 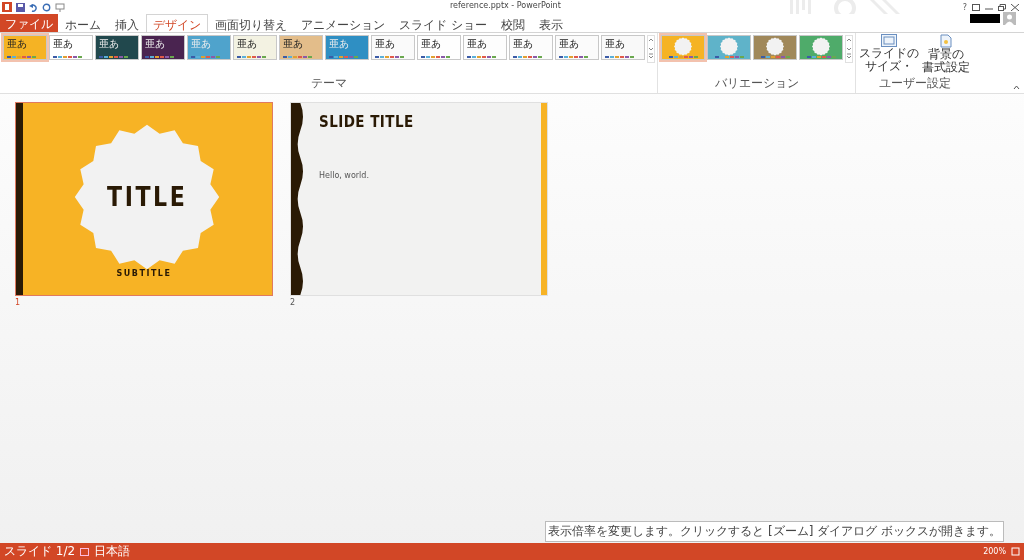 What do you see at coordinates (147, 197) in the screenshot?
I see `slide-title: TITLE` at bounding box center [147, 197].